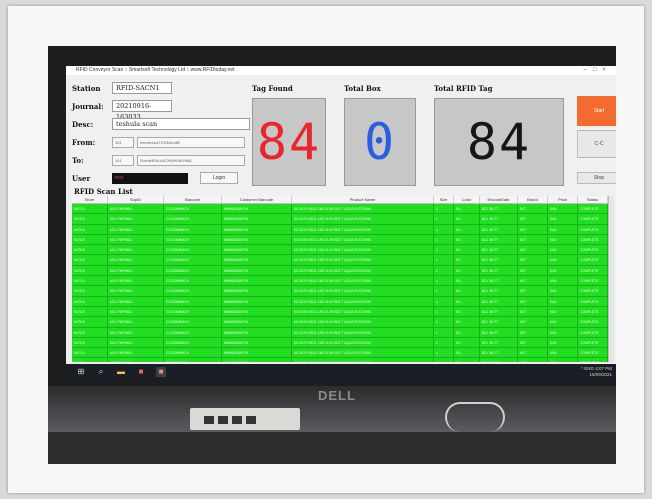  What do you see at coordinates (161, 372) in the screenshot?
I see `app-icon-active: ■` at bounding box center [161, 372].